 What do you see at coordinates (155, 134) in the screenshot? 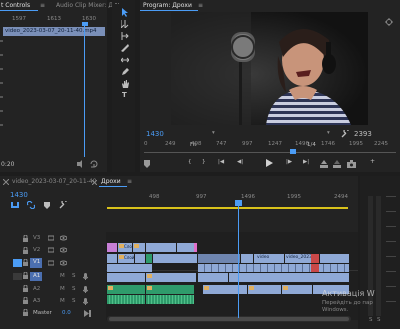
I see `program-timecode-left: 1430` at bounding box center [155, 134].